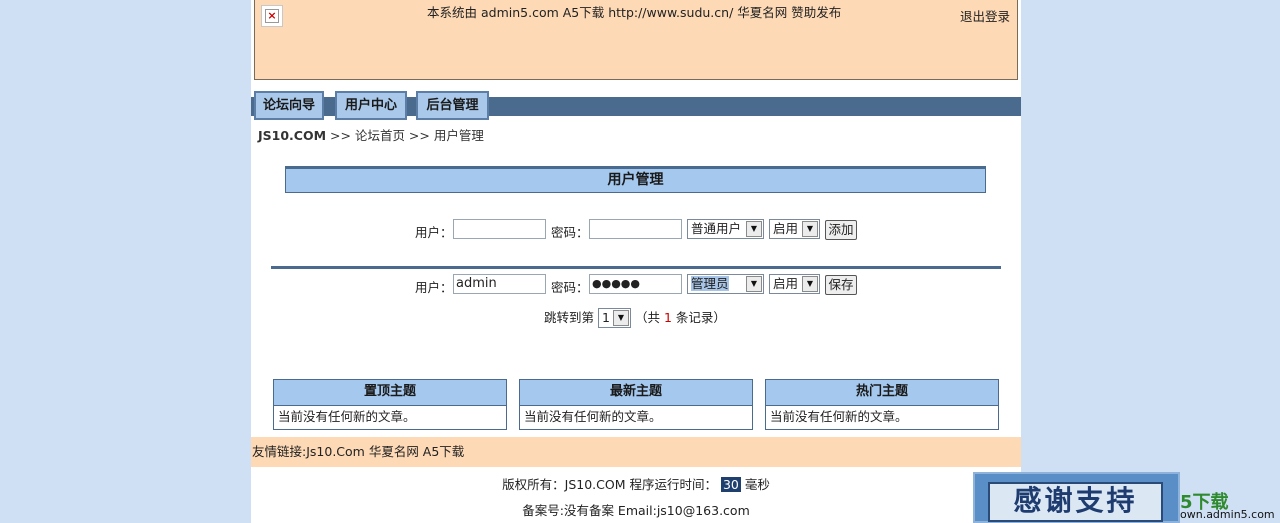 The width and height of the screenshot is (1280, 523). Describe the element at coordinates (371, 105) in the screenshot. I see `tab-user-center: 用户中心` at that location.